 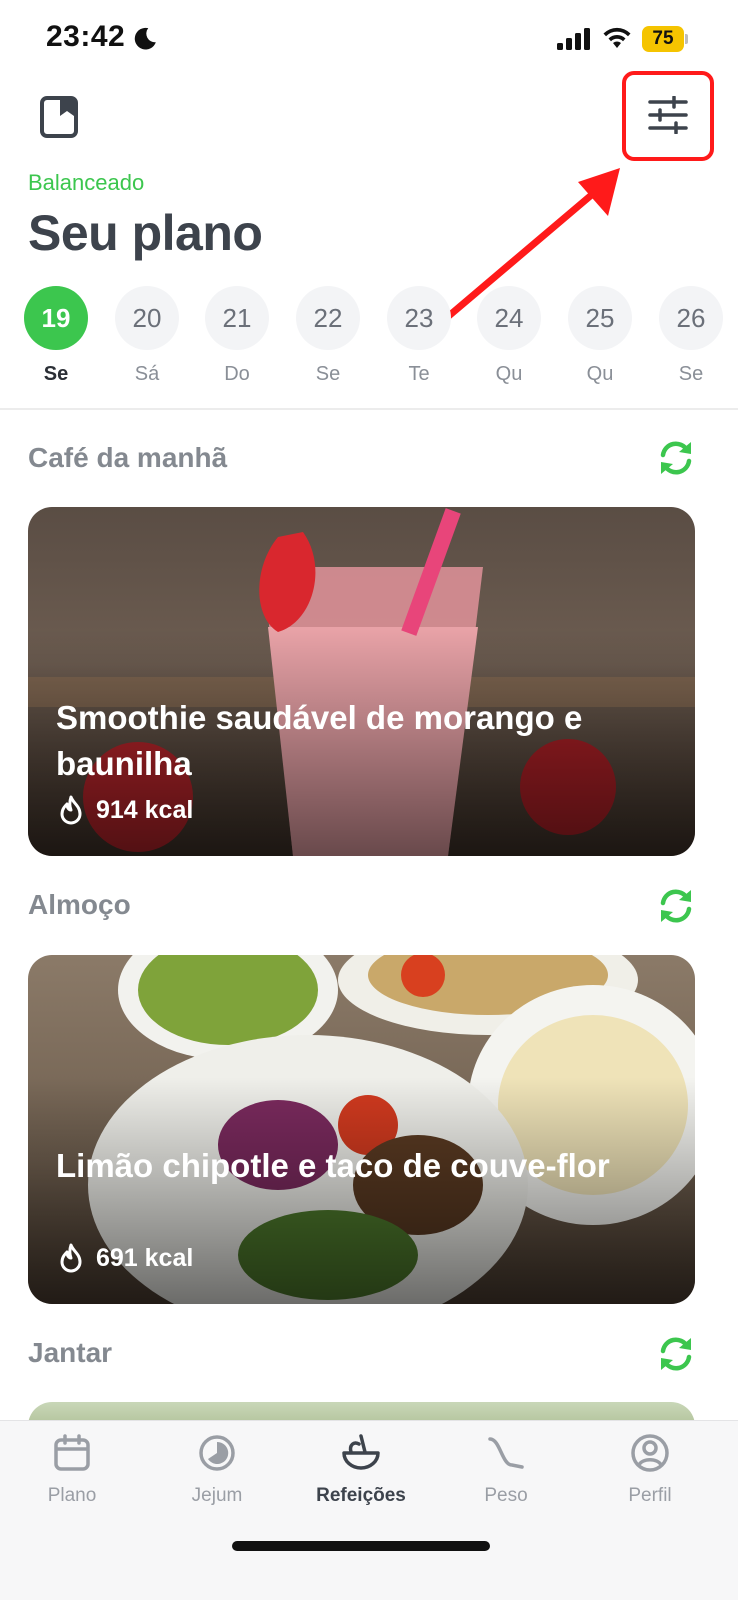 I want to click on day-item: 19 Se, so click(x=56, y=341).